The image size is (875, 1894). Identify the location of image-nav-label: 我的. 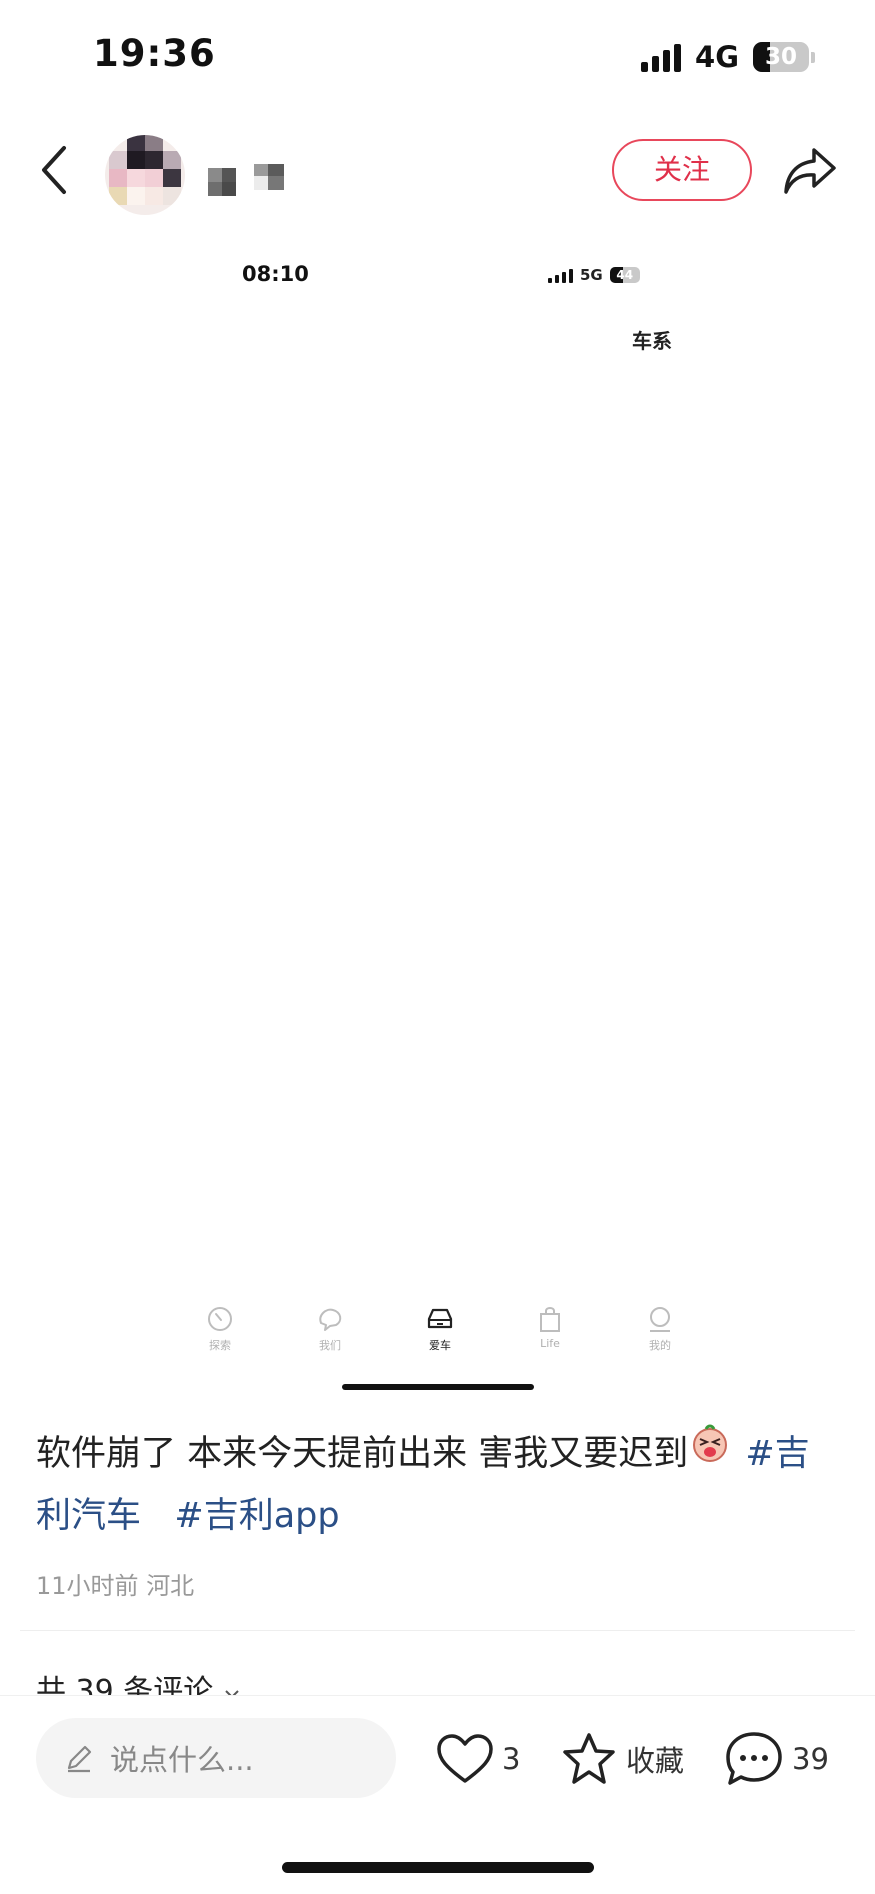
(660, 1345).